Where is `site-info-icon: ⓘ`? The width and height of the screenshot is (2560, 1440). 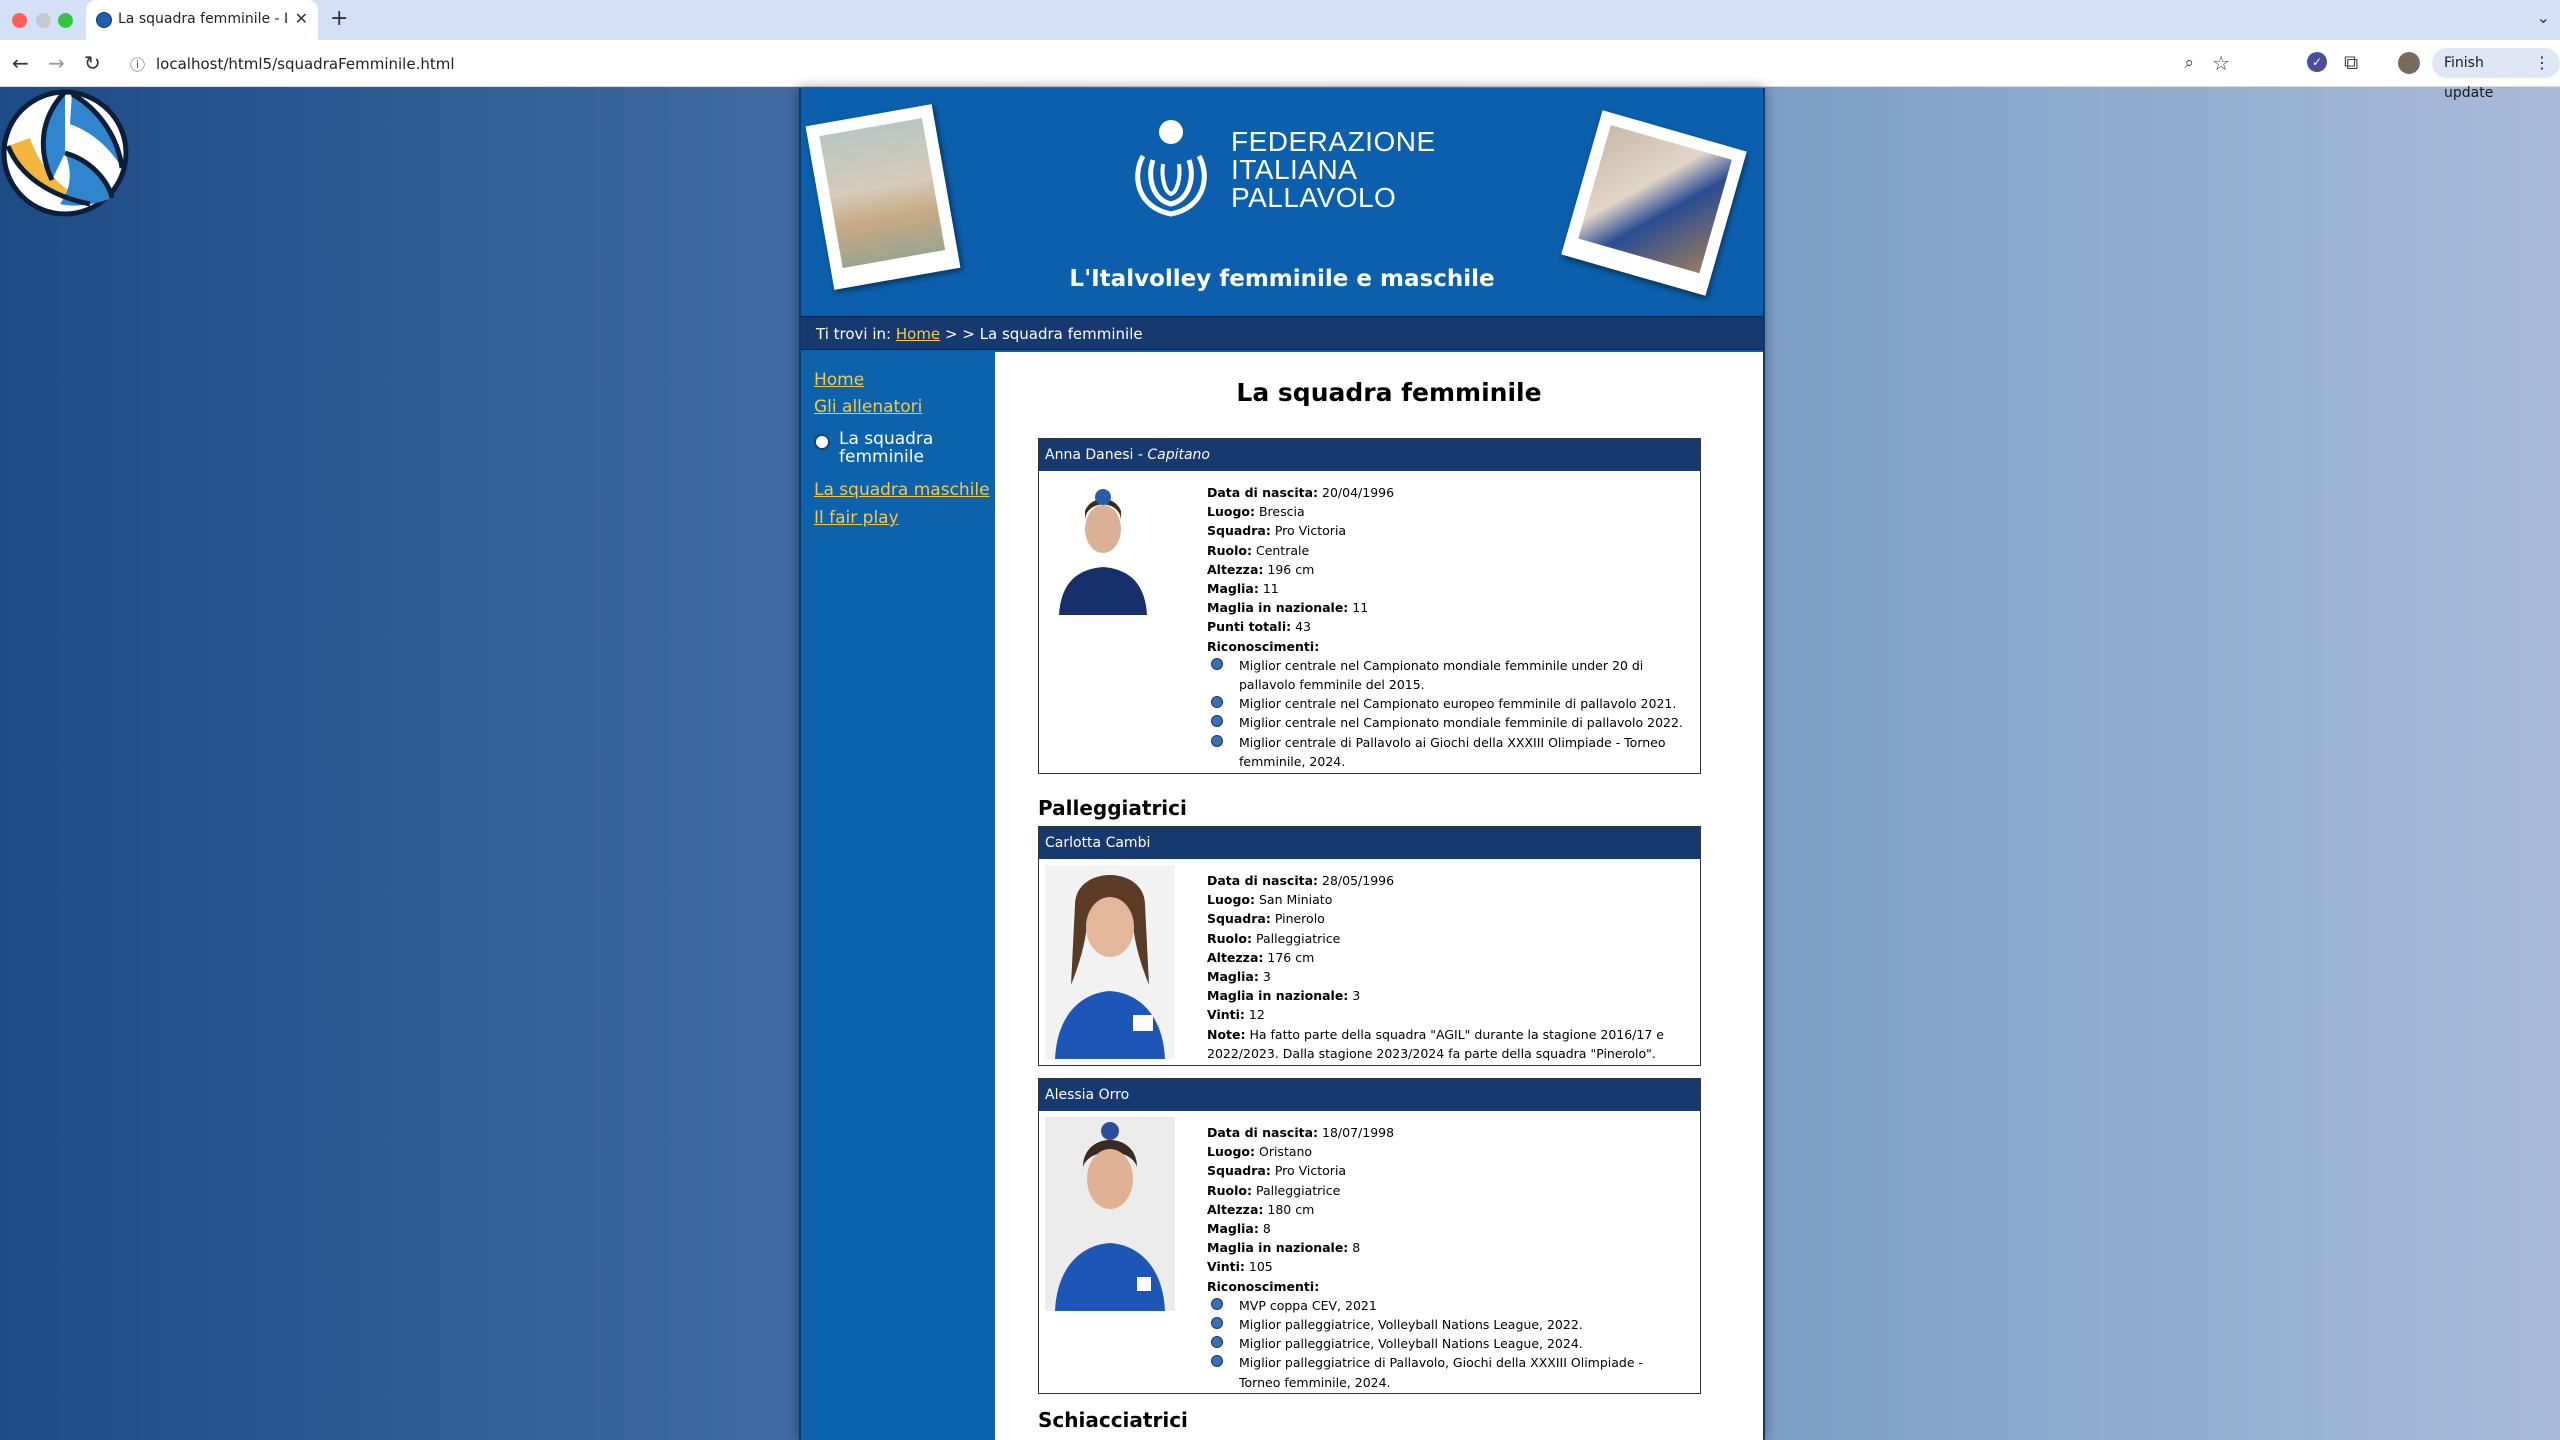 site-info-icon: ⓘ is located at coordinates (137, 64).